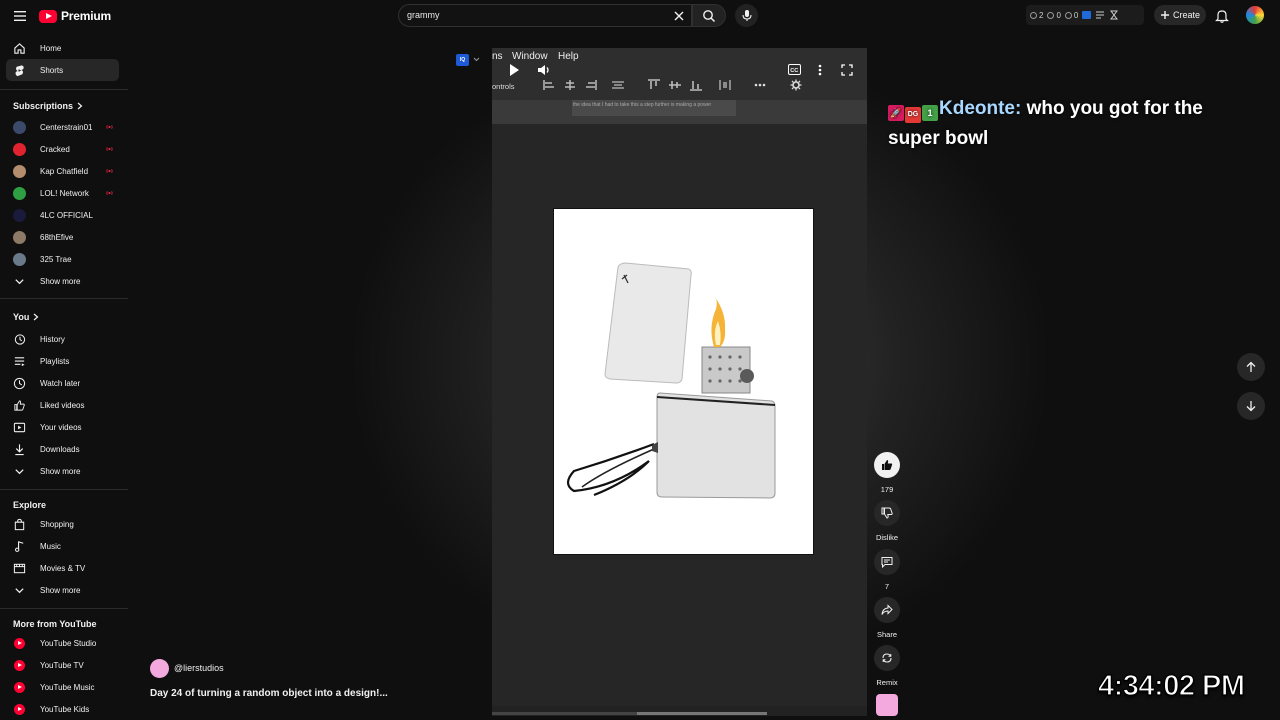 The width and height of the screenshot is (1280, 720). What do you see at coordinates (62, 70) in the screenshot?
I see `sidebar-item-shorts: Shorts` at bounding box center [62, 70].